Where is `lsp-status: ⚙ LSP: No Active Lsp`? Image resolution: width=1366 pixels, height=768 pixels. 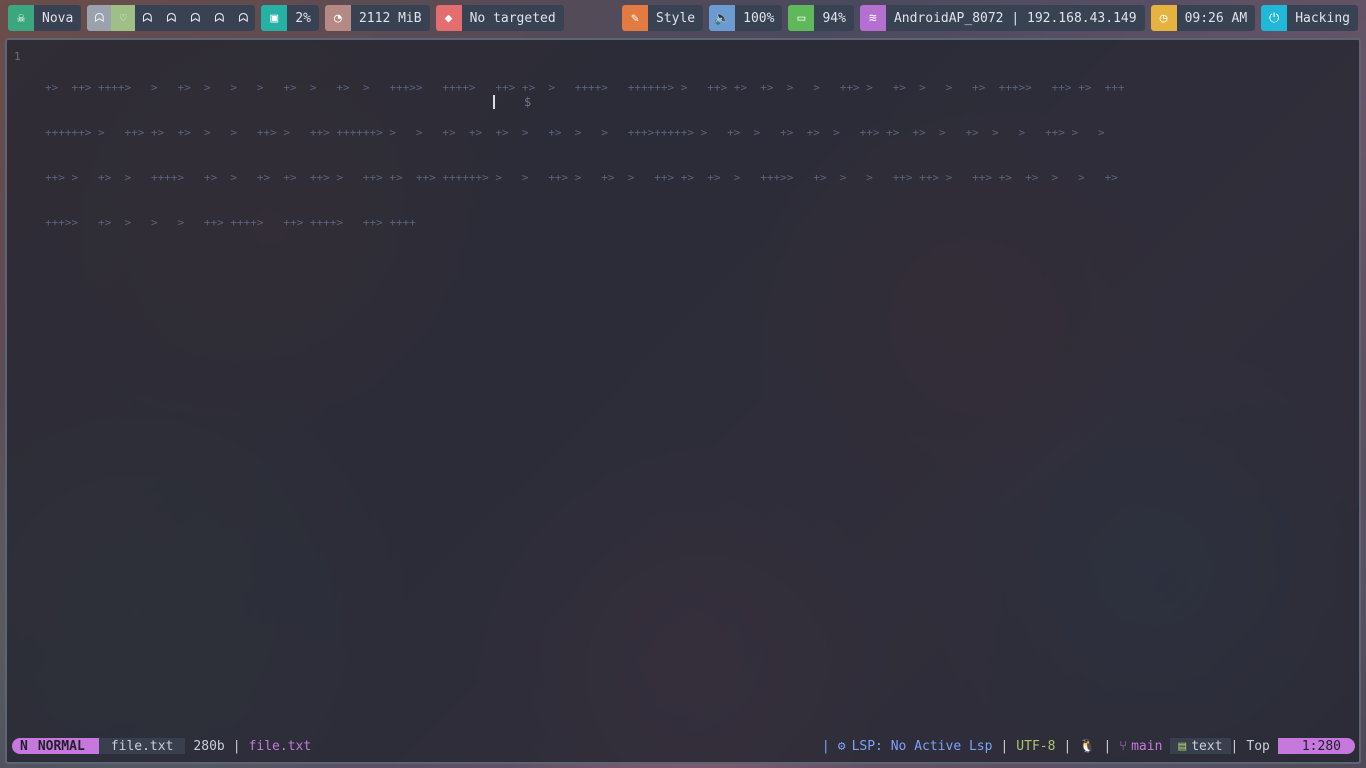
lsp-status: ⚙ LSP: No Active Lsp is located at coordinates (915, 746).